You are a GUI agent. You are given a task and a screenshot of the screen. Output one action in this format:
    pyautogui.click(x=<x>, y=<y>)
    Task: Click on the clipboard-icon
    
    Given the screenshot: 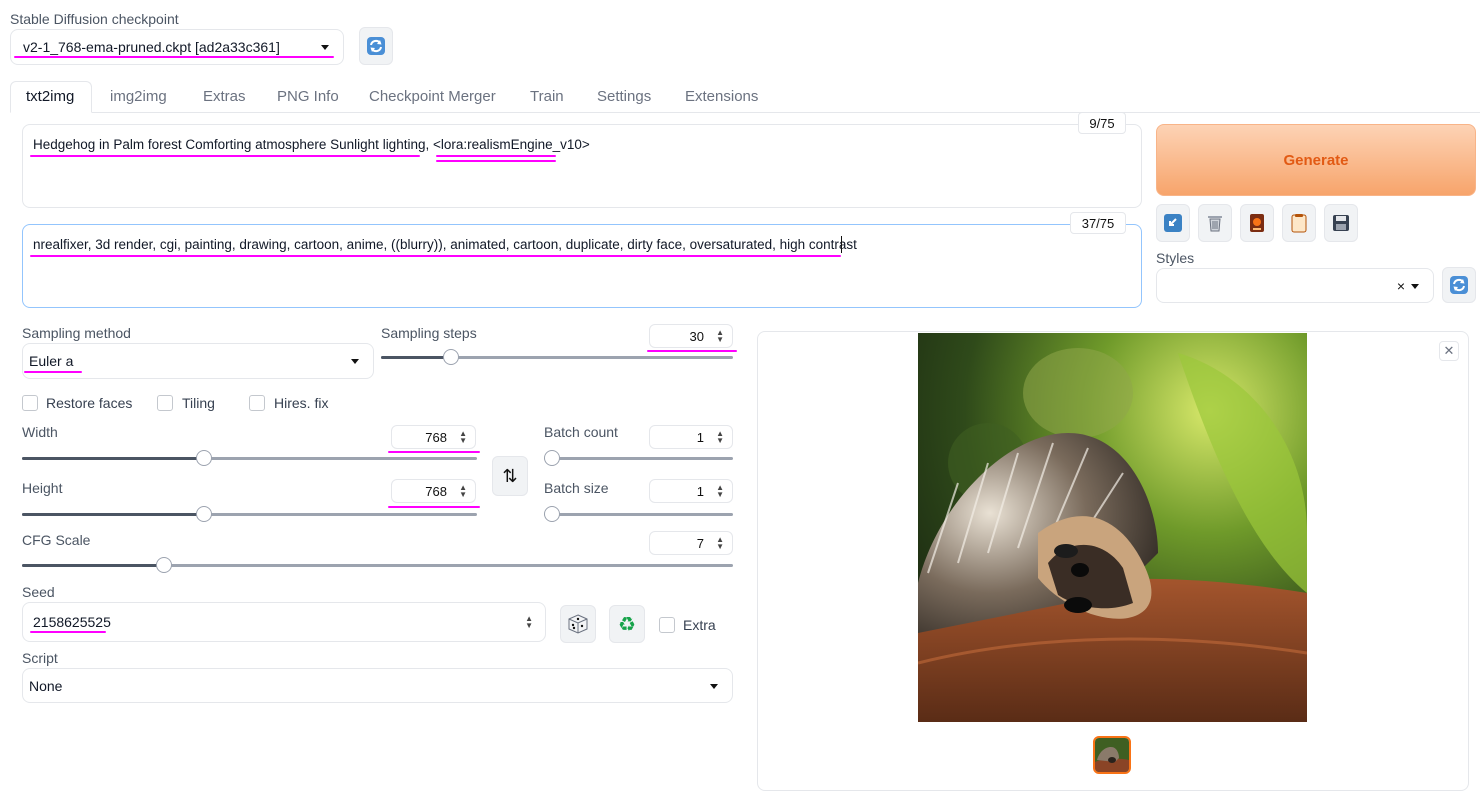 What is the action you would take?
    pyautogui.click(x=1299, y=223)
    